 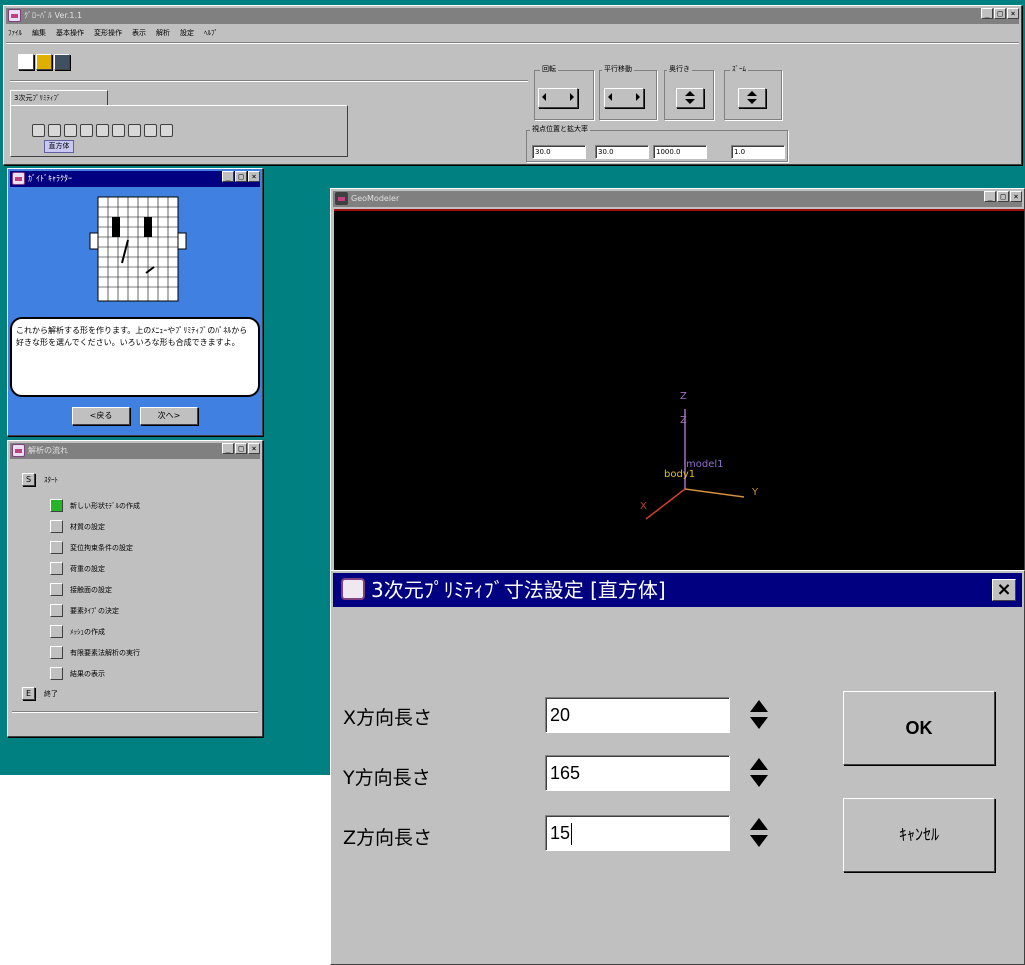 What do you see at coordinates (134, 130) in the screenshot?
I see `hollow-cylinder-icon` at bounding box center [134, 130].